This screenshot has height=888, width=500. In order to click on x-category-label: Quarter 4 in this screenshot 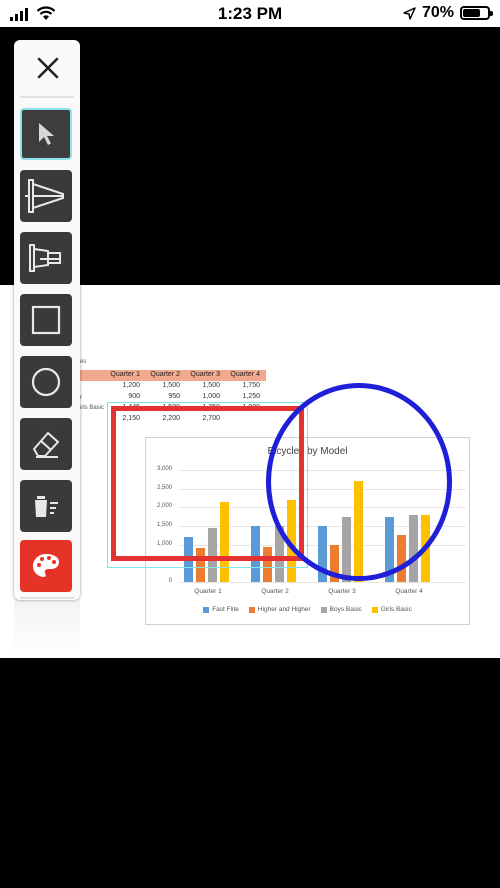, I will do `click(409, 591)`.